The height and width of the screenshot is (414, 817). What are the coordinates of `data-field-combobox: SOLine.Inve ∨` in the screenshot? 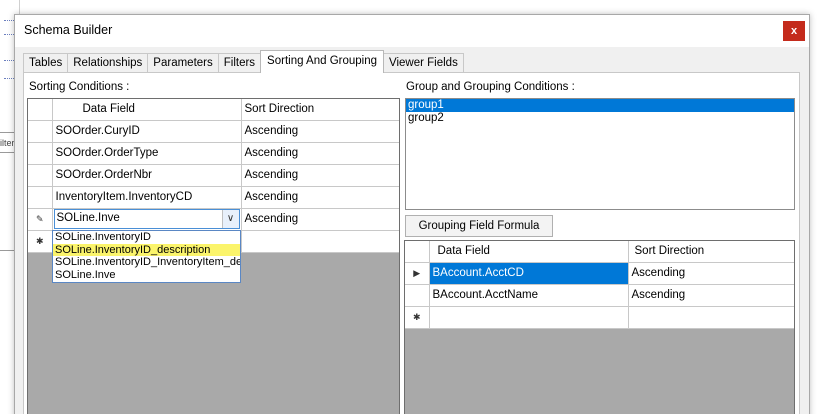 It's located at (146, 219).